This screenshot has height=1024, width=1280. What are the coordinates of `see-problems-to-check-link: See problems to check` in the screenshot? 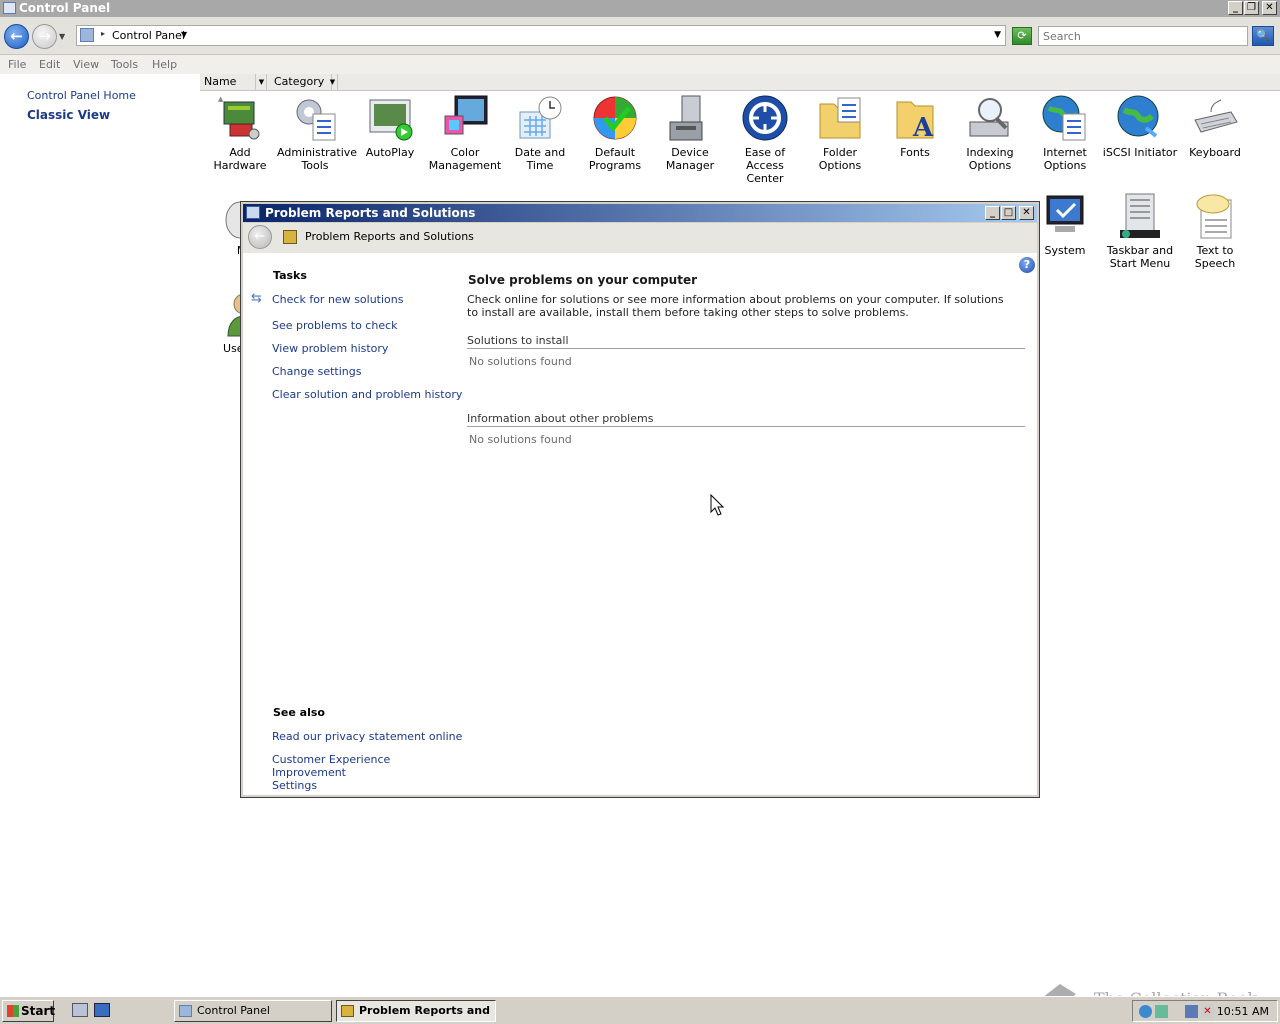 It's located at (335, 325).